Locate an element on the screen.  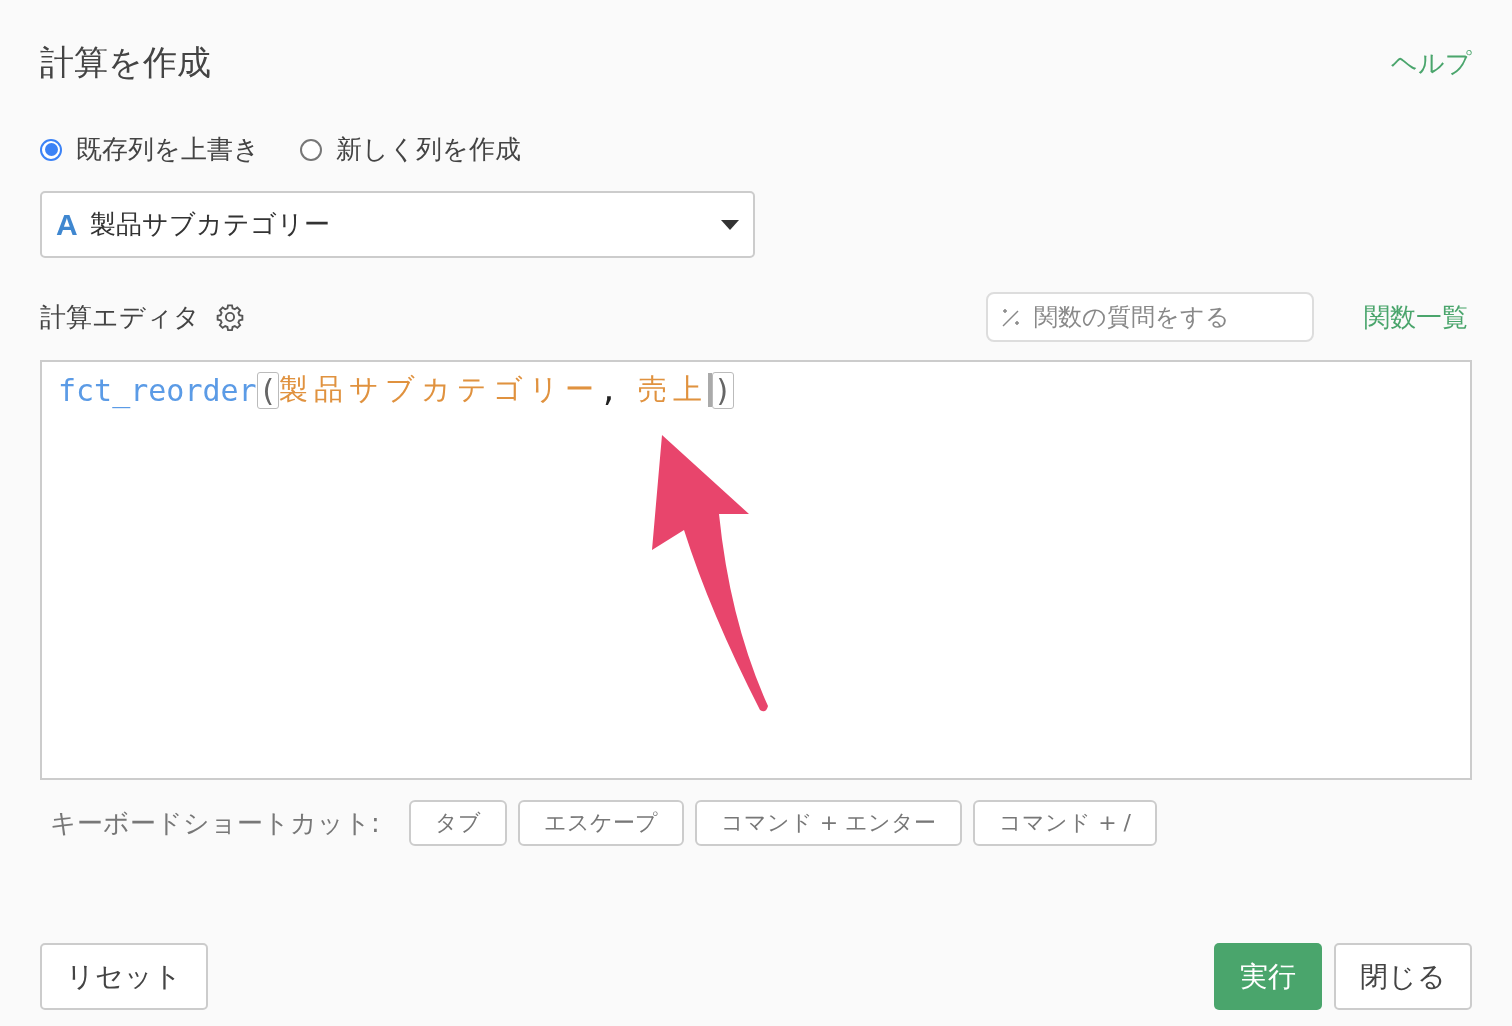
code-column: 製品サブカテゴリー is located at coordinates (439, 390).